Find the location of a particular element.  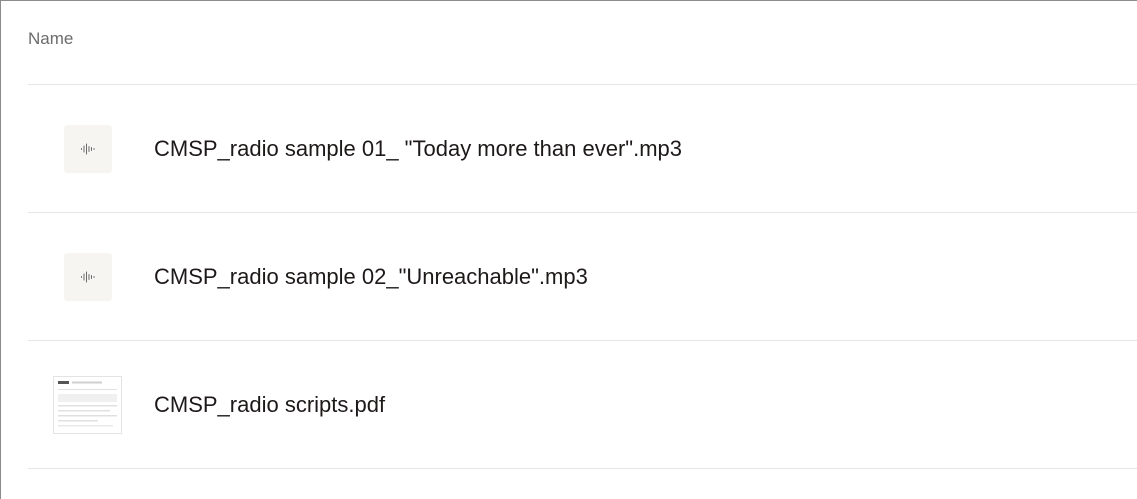

name-column-header: Name is located at coordinates (50, 39).